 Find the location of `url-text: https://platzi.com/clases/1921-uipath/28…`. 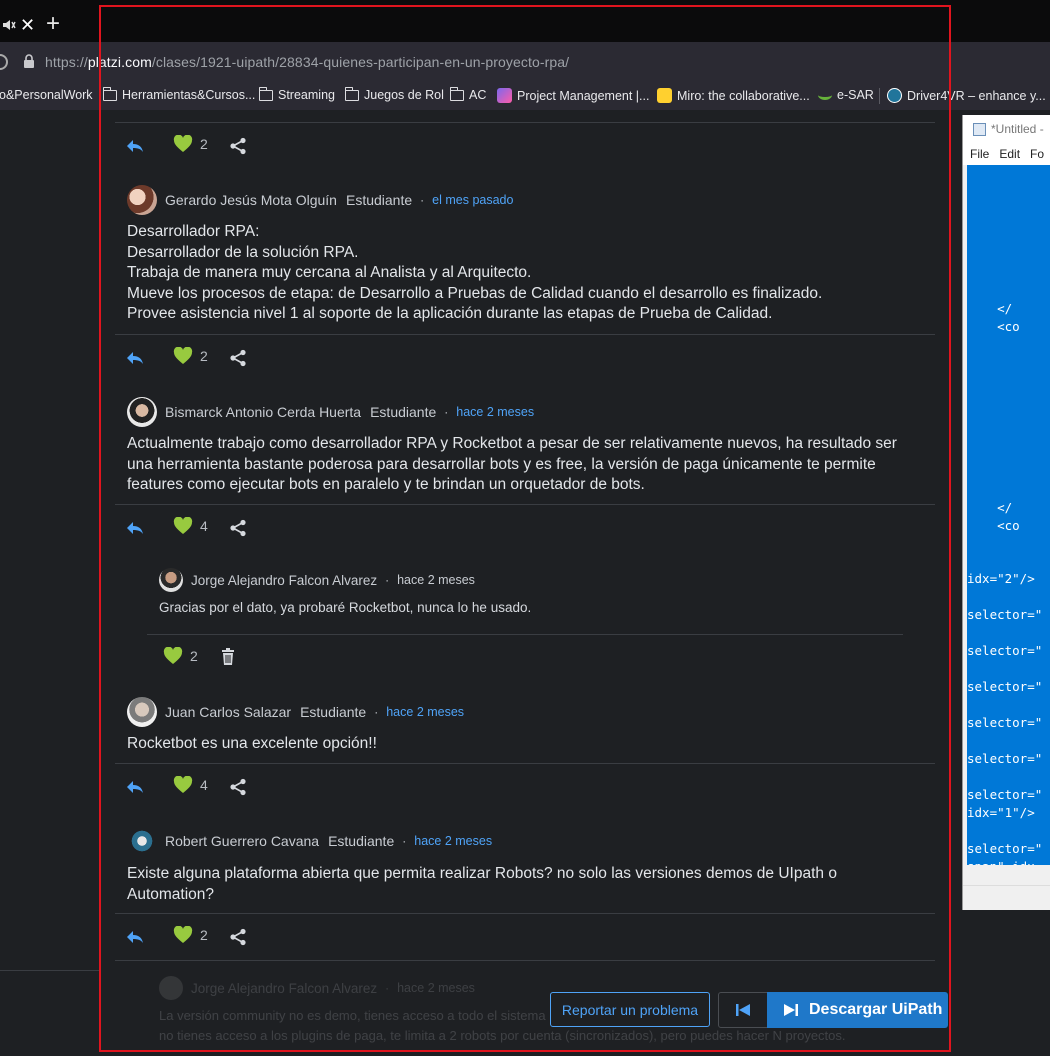

url-text: https://platzi.com/clases/1921-uipath/28… is located at coordinates (307, 62).